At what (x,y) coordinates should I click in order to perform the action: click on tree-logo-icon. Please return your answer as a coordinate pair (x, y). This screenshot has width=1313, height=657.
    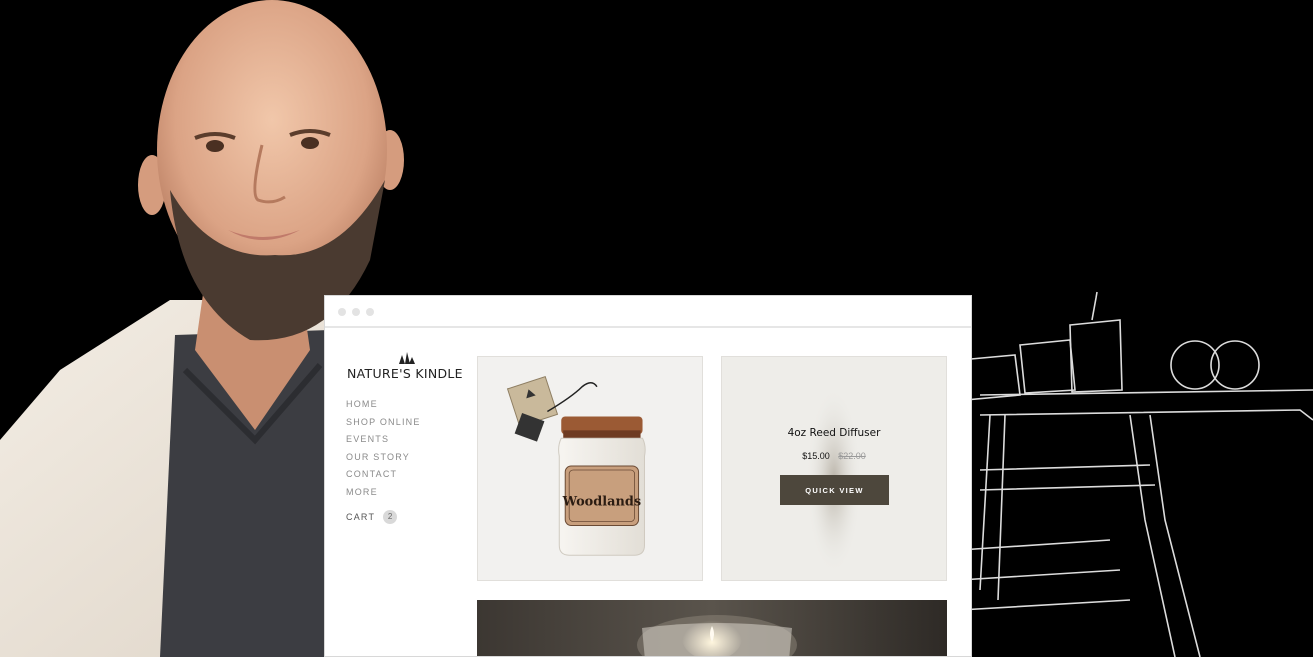
    Looking at the image, I should click on (407, 358).